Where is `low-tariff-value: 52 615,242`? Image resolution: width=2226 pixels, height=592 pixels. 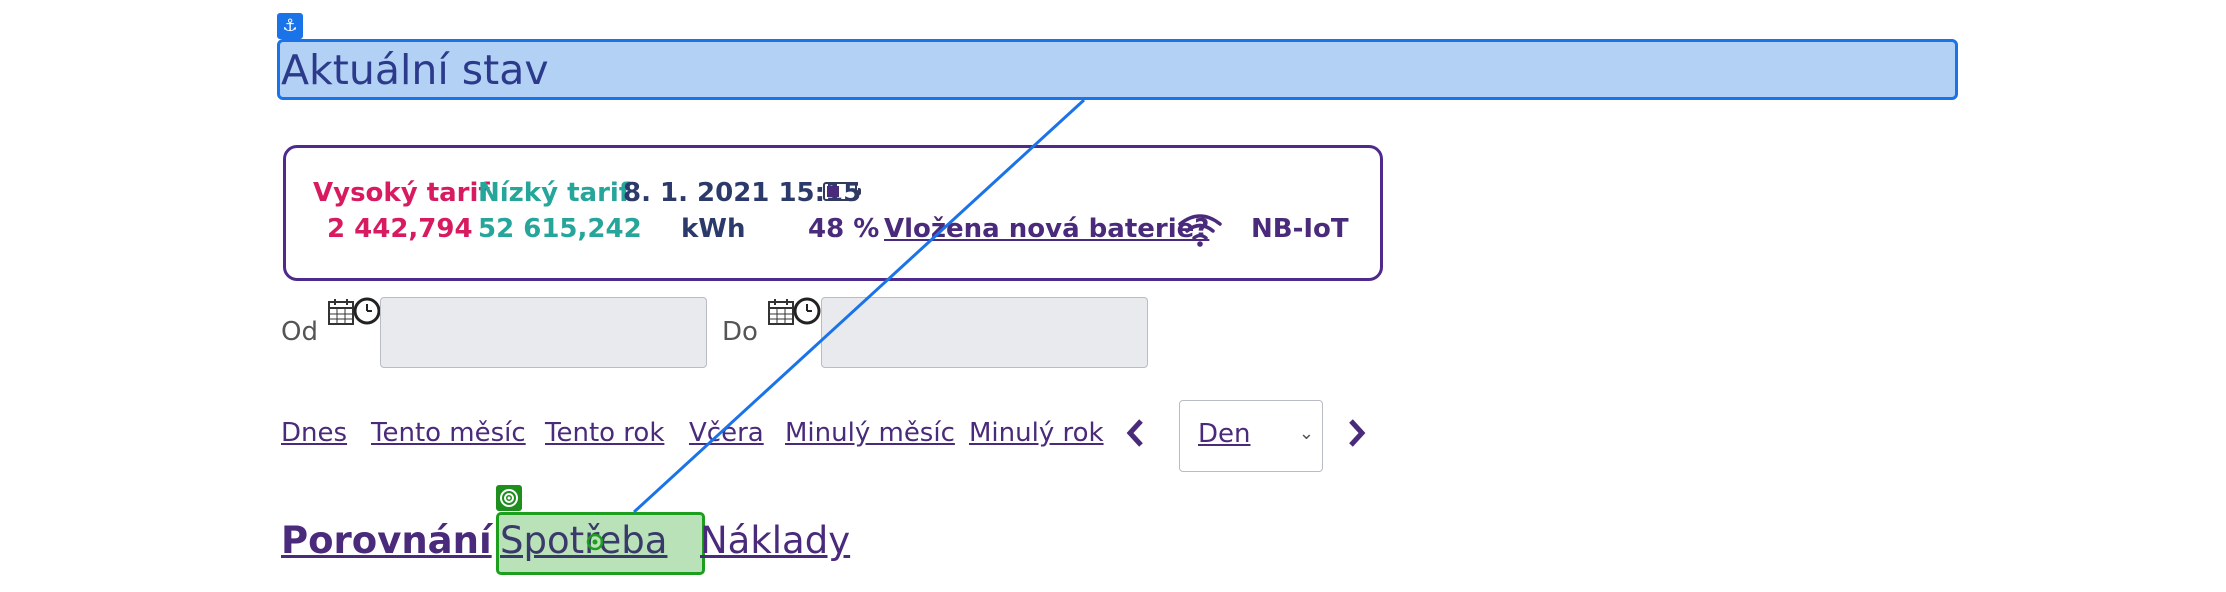 low-tariff-value: 52 615,242 is located at coordinates (560, 229).